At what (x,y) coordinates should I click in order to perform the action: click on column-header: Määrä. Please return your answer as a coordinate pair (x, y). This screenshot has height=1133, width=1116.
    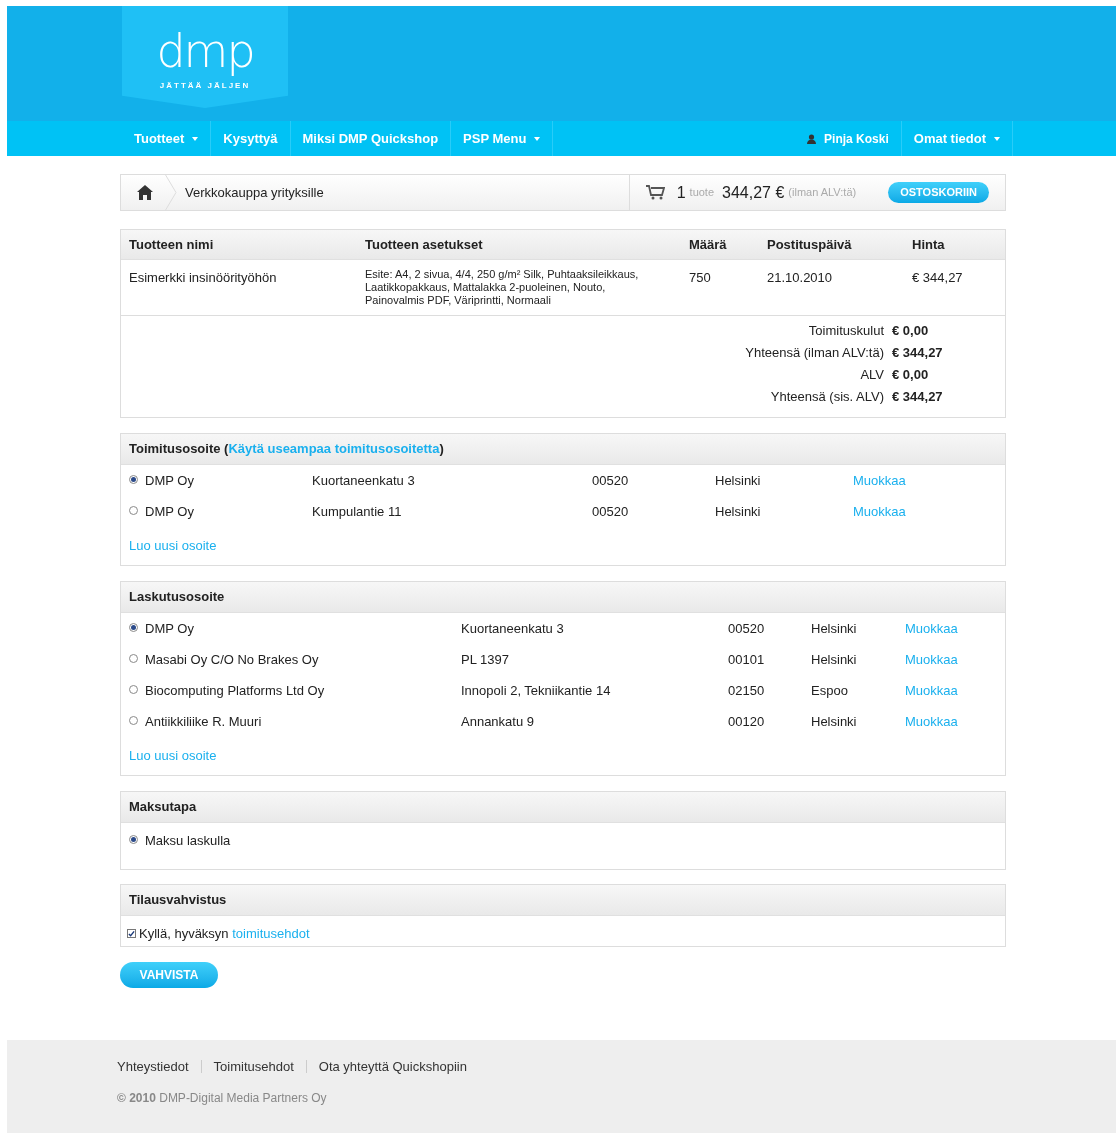
    Looking at the image, I should click on (708, 244).